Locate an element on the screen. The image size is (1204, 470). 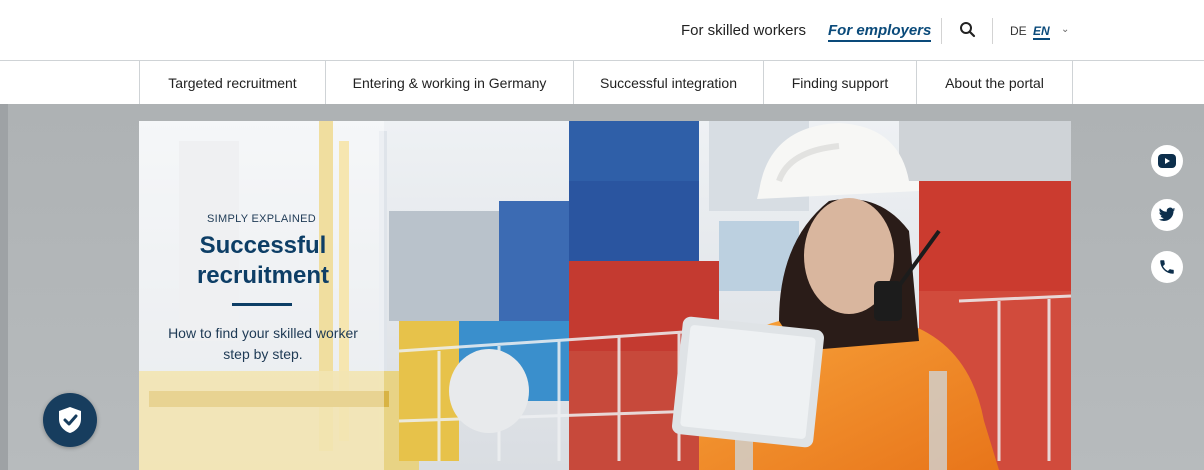
language-en: EN is located at coordinates (1041, 32).